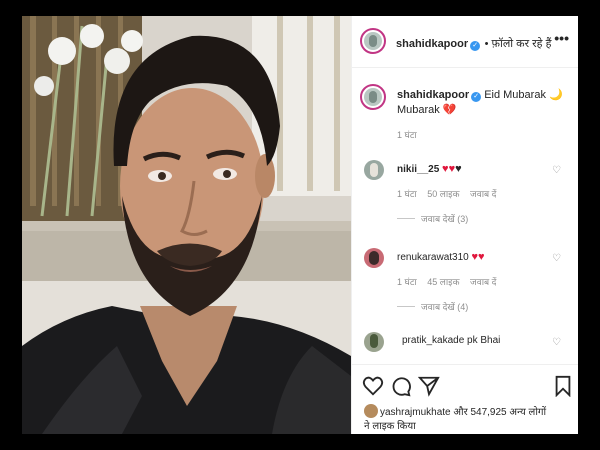 This screenshot has width=600, height=450. I want to click on view-replies-label: जवाब देखें (3), so click(444, 219).